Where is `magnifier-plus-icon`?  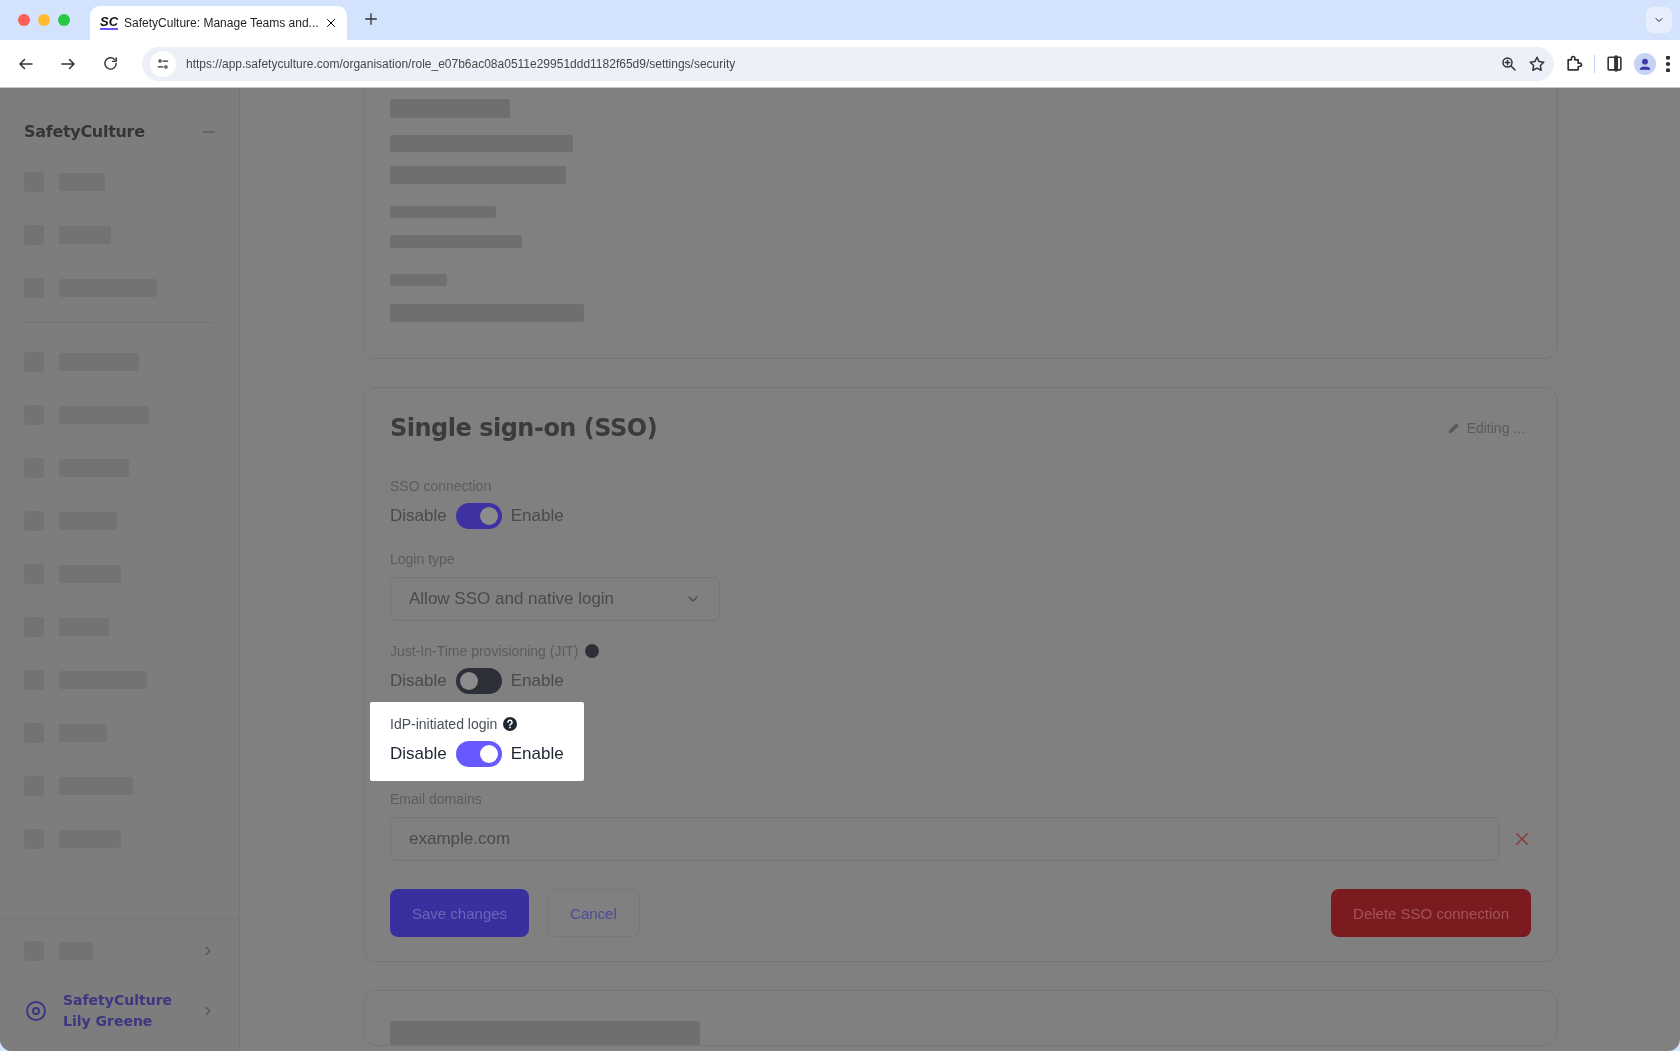
magnifier-plus-icon is located at coordinates (1509, 63).